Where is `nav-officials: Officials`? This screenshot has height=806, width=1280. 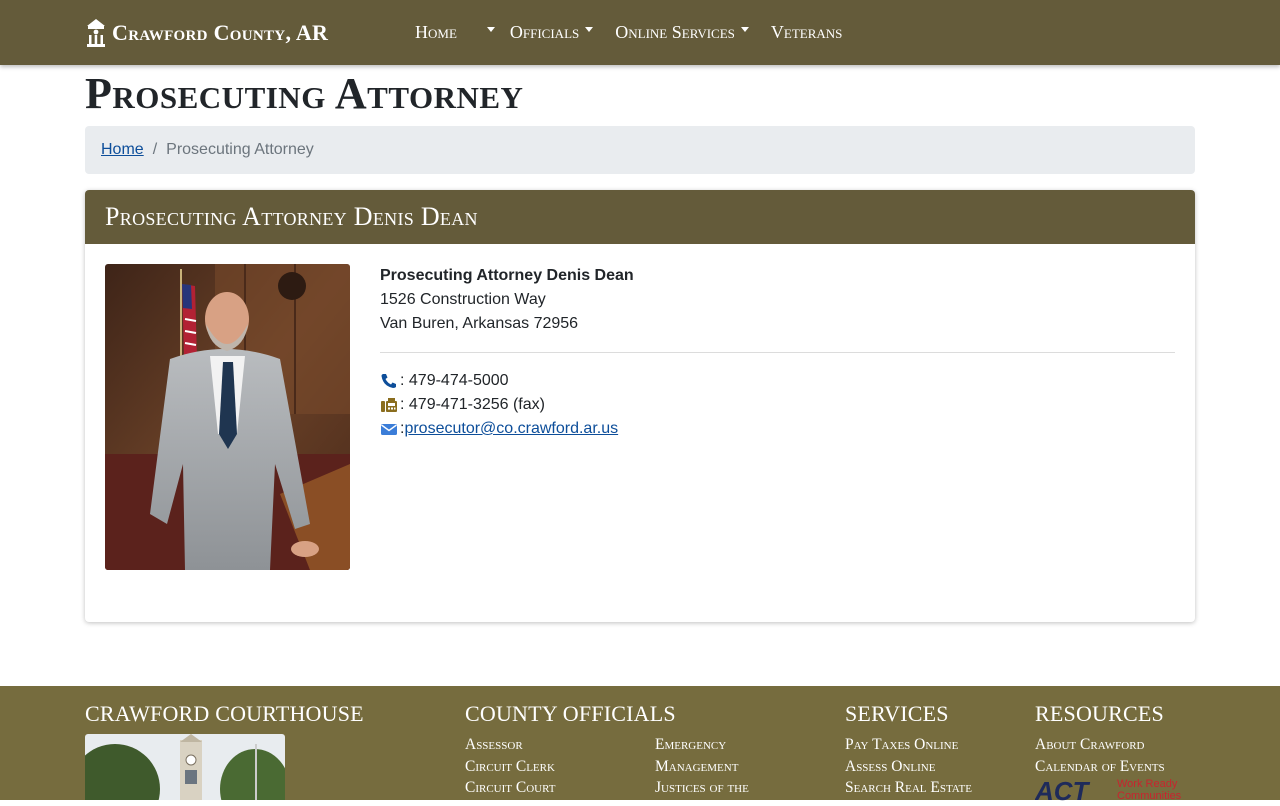 nav-officials: Officials is located at coordinates (551, 32).